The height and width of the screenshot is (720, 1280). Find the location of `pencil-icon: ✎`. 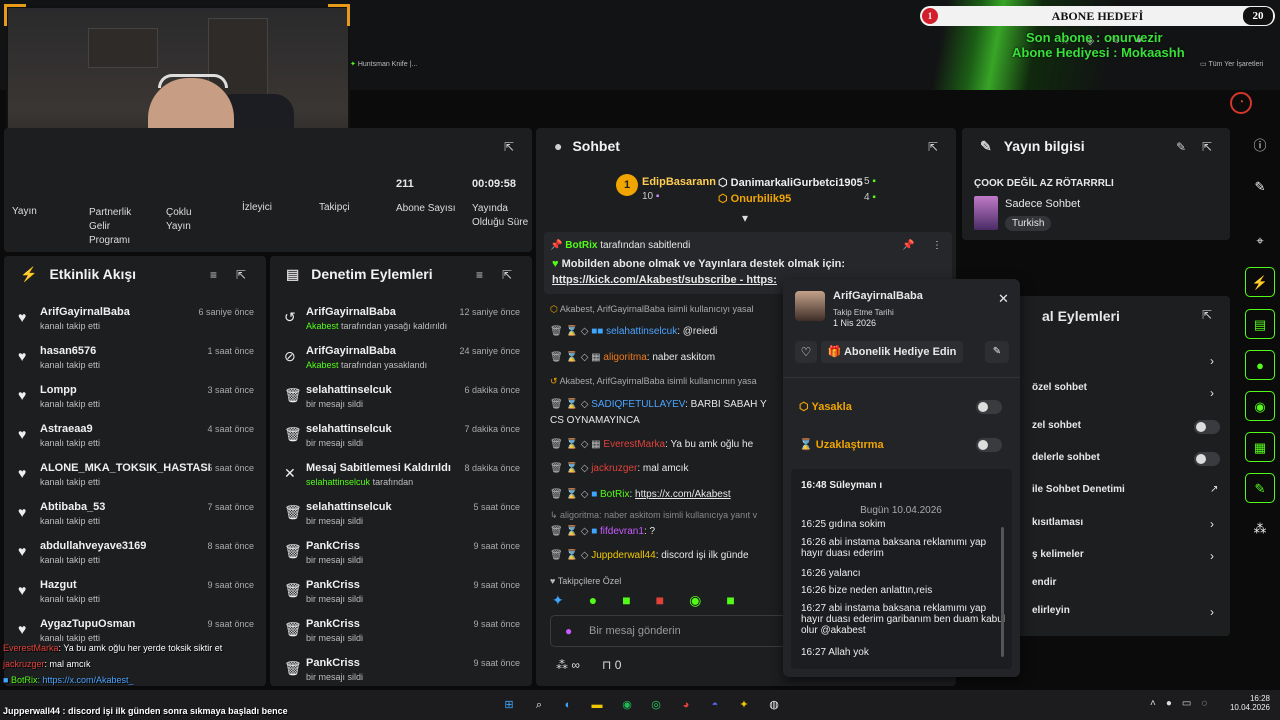

pencil-icon: ✎ is located at coordinates (1260, 187).